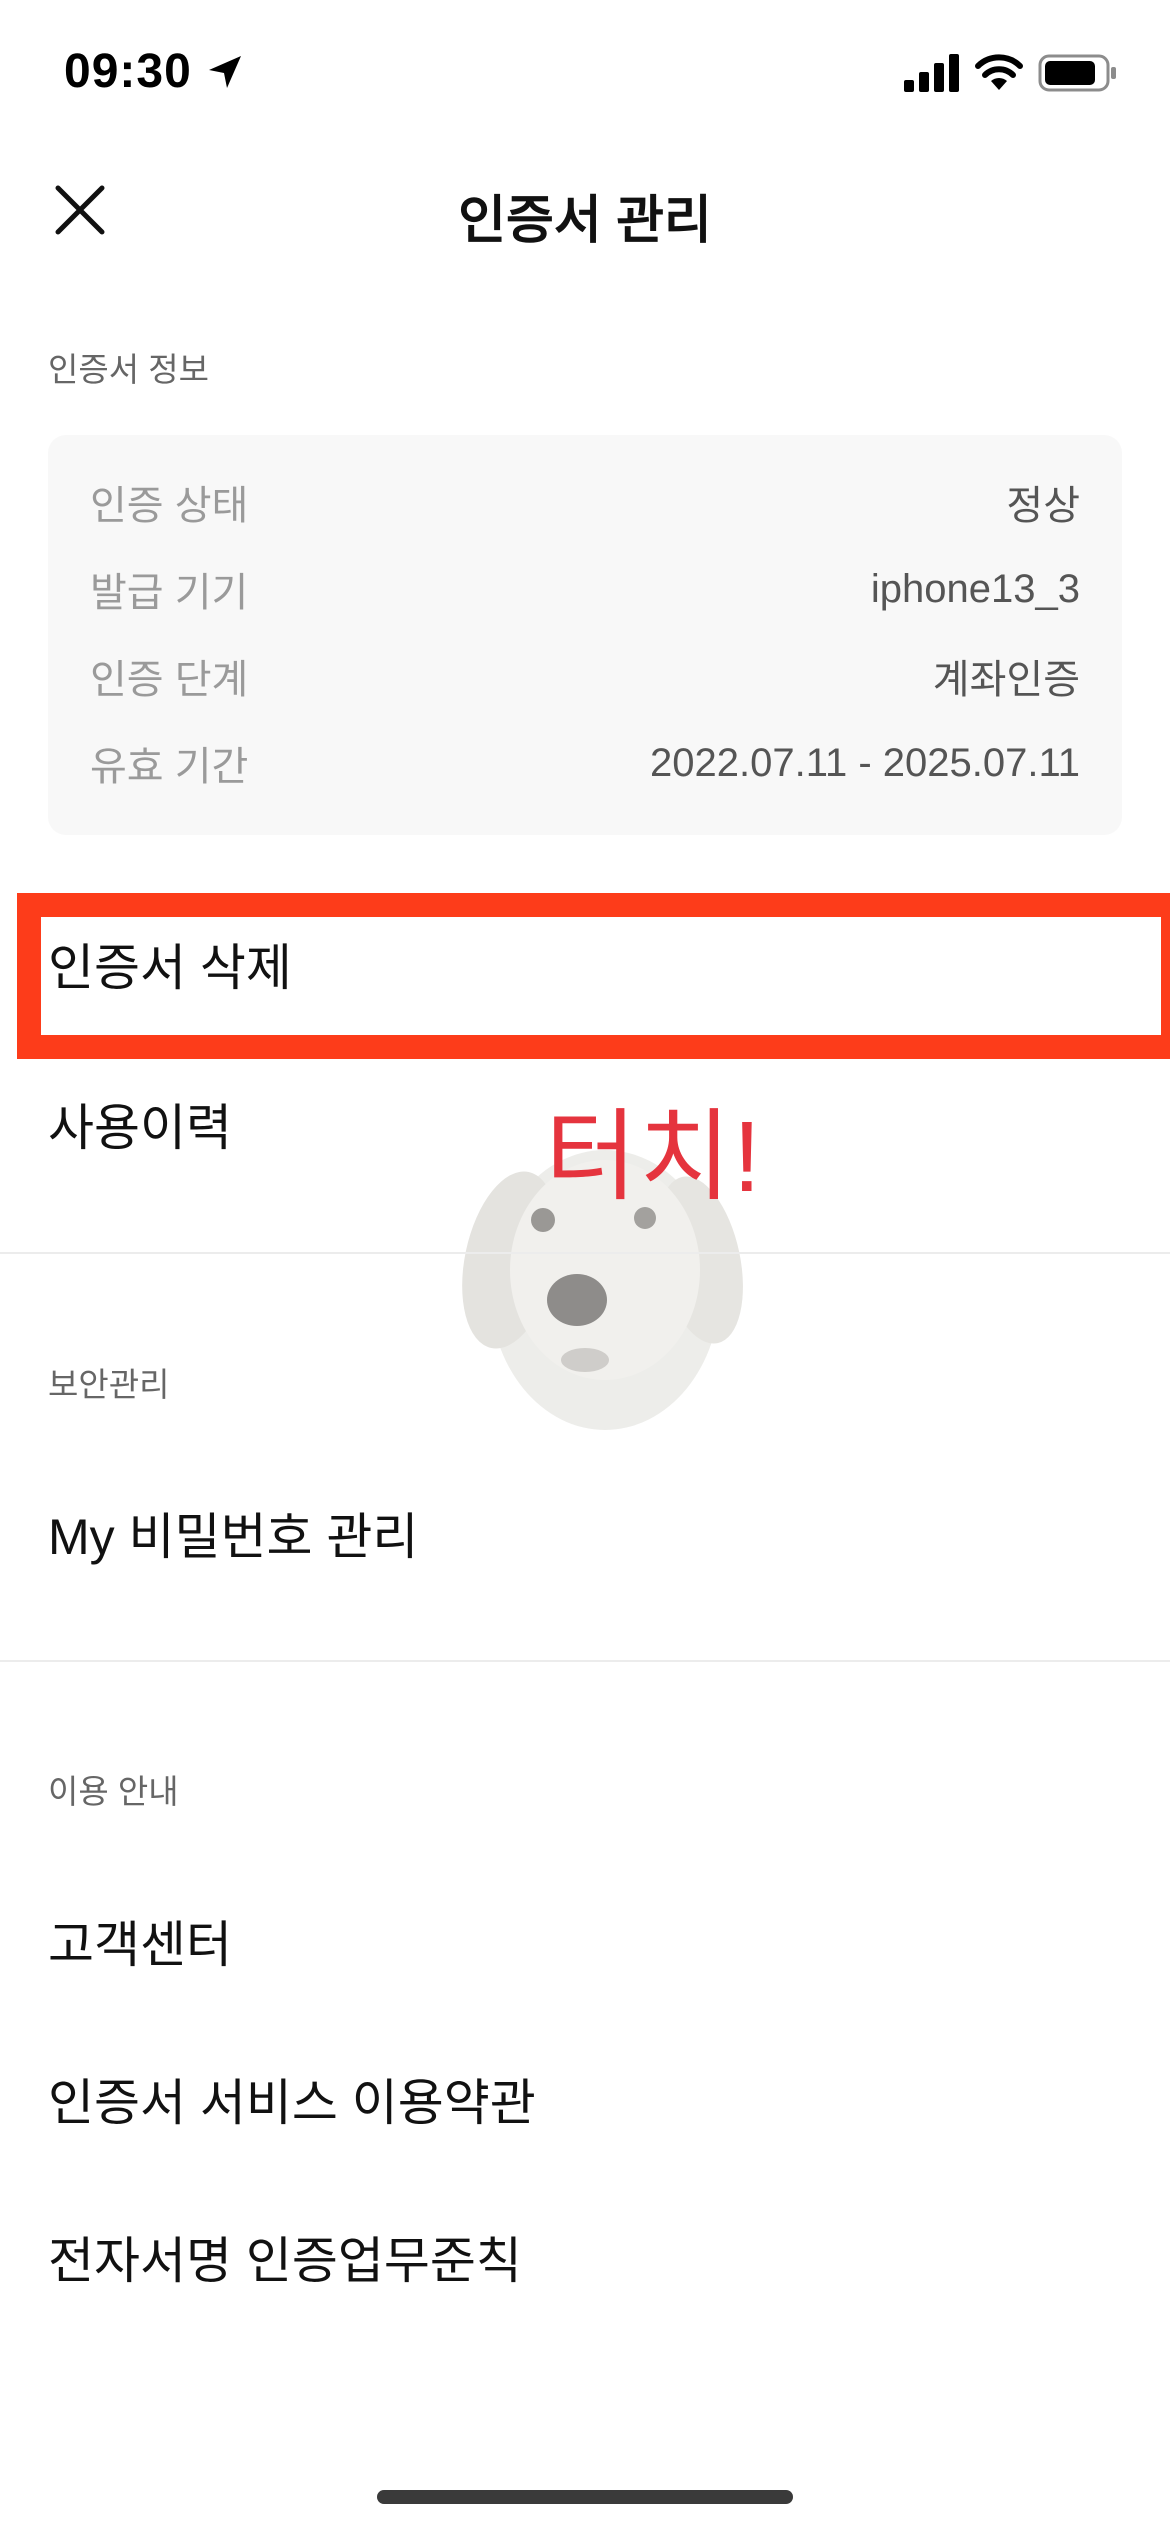  Describe the element at coordinates (169, 593) in the screenshot. I see `info-label: 발급 기기` at that location.